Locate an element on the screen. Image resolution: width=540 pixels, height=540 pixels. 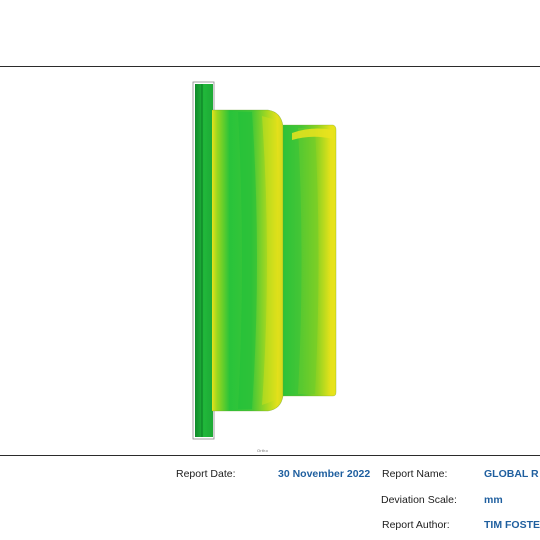
report-date-value: 30 November 2022 is located at coordinates (324, 474).